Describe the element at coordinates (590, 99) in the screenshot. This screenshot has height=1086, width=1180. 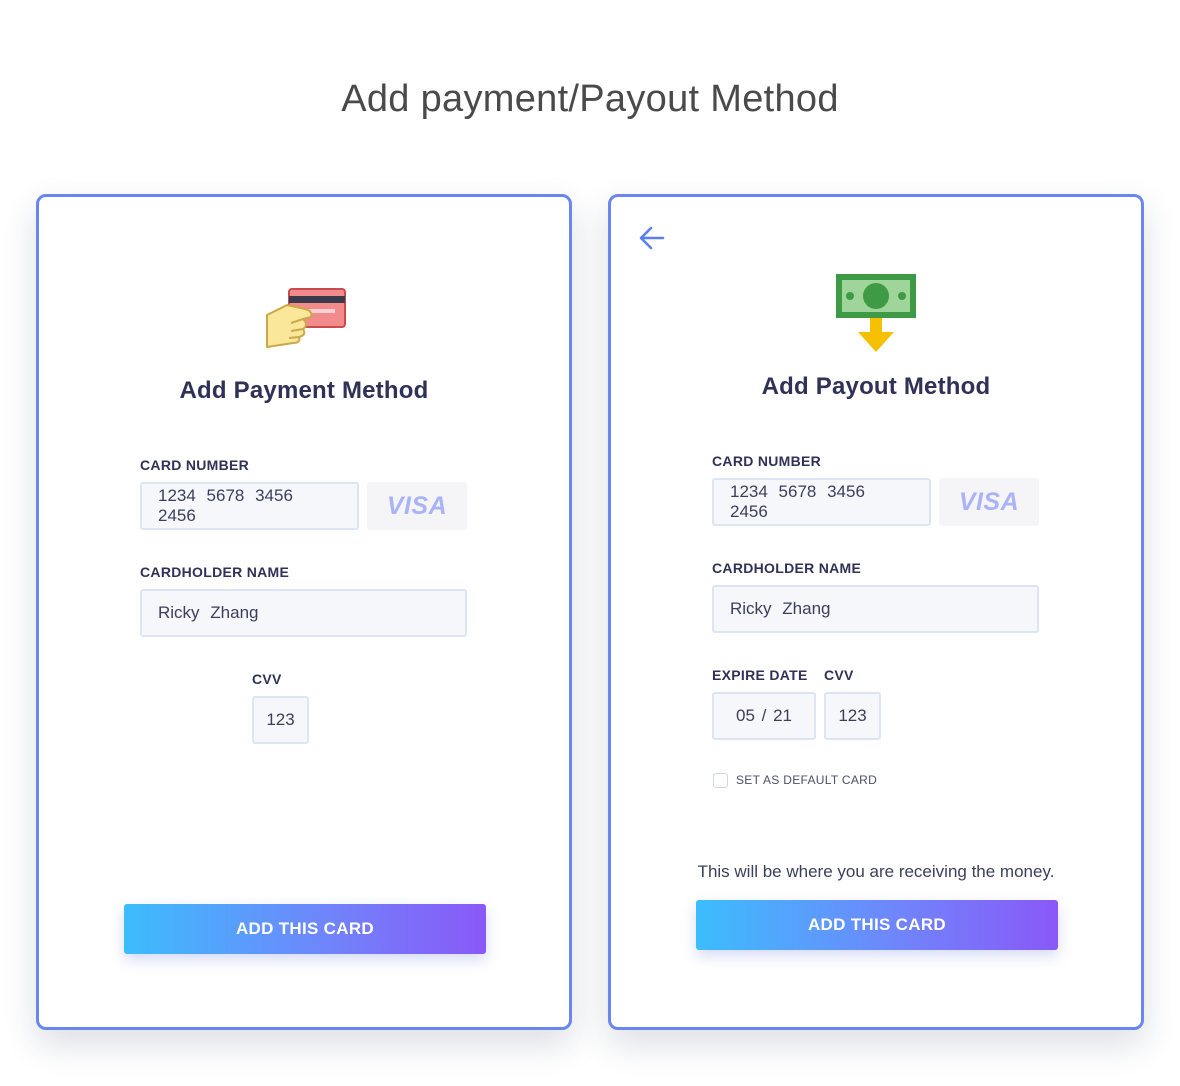
I see `page-title: Add payment/Payout Method` at that location.